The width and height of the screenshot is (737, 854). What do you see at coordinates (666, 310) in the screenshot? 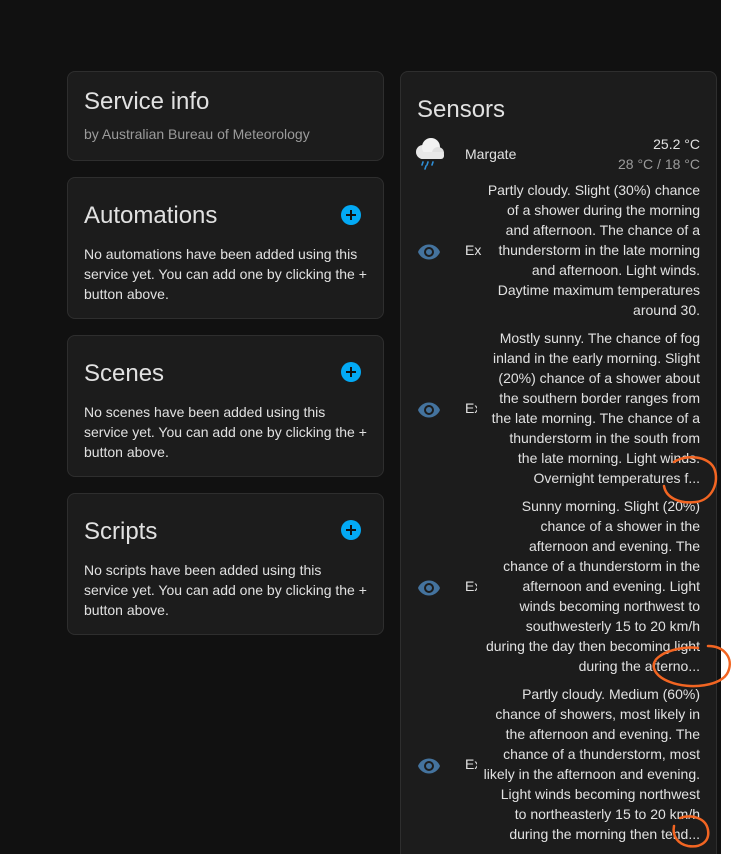
I see `forecast-line: around 30.` at bounding box center [666, 310].